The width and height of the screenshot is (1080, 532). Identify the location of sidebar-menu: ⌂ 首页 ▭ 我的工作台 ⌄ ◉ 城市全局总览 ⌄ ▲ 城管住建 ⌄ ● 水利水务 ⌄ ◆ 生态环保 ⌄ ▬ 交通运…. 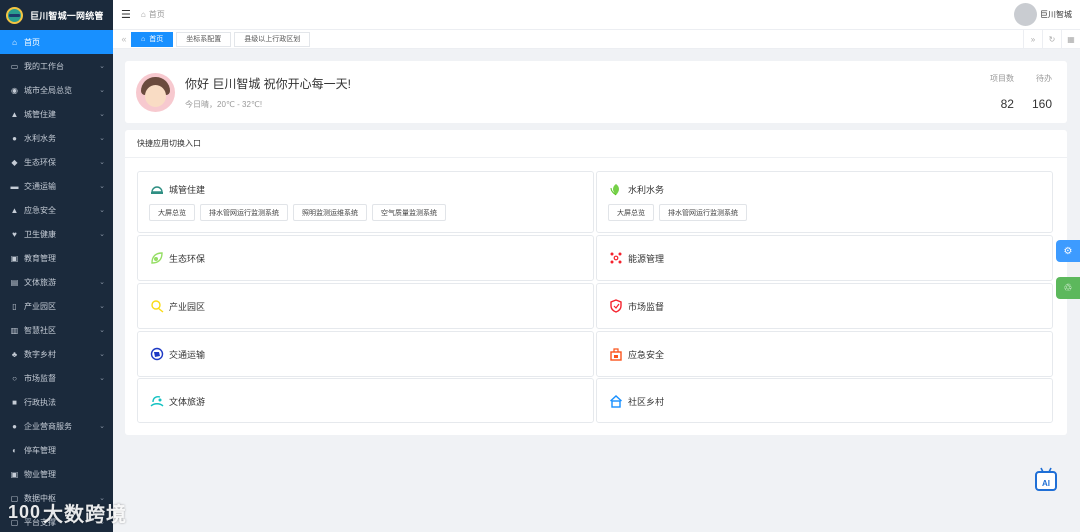
(56, 281).